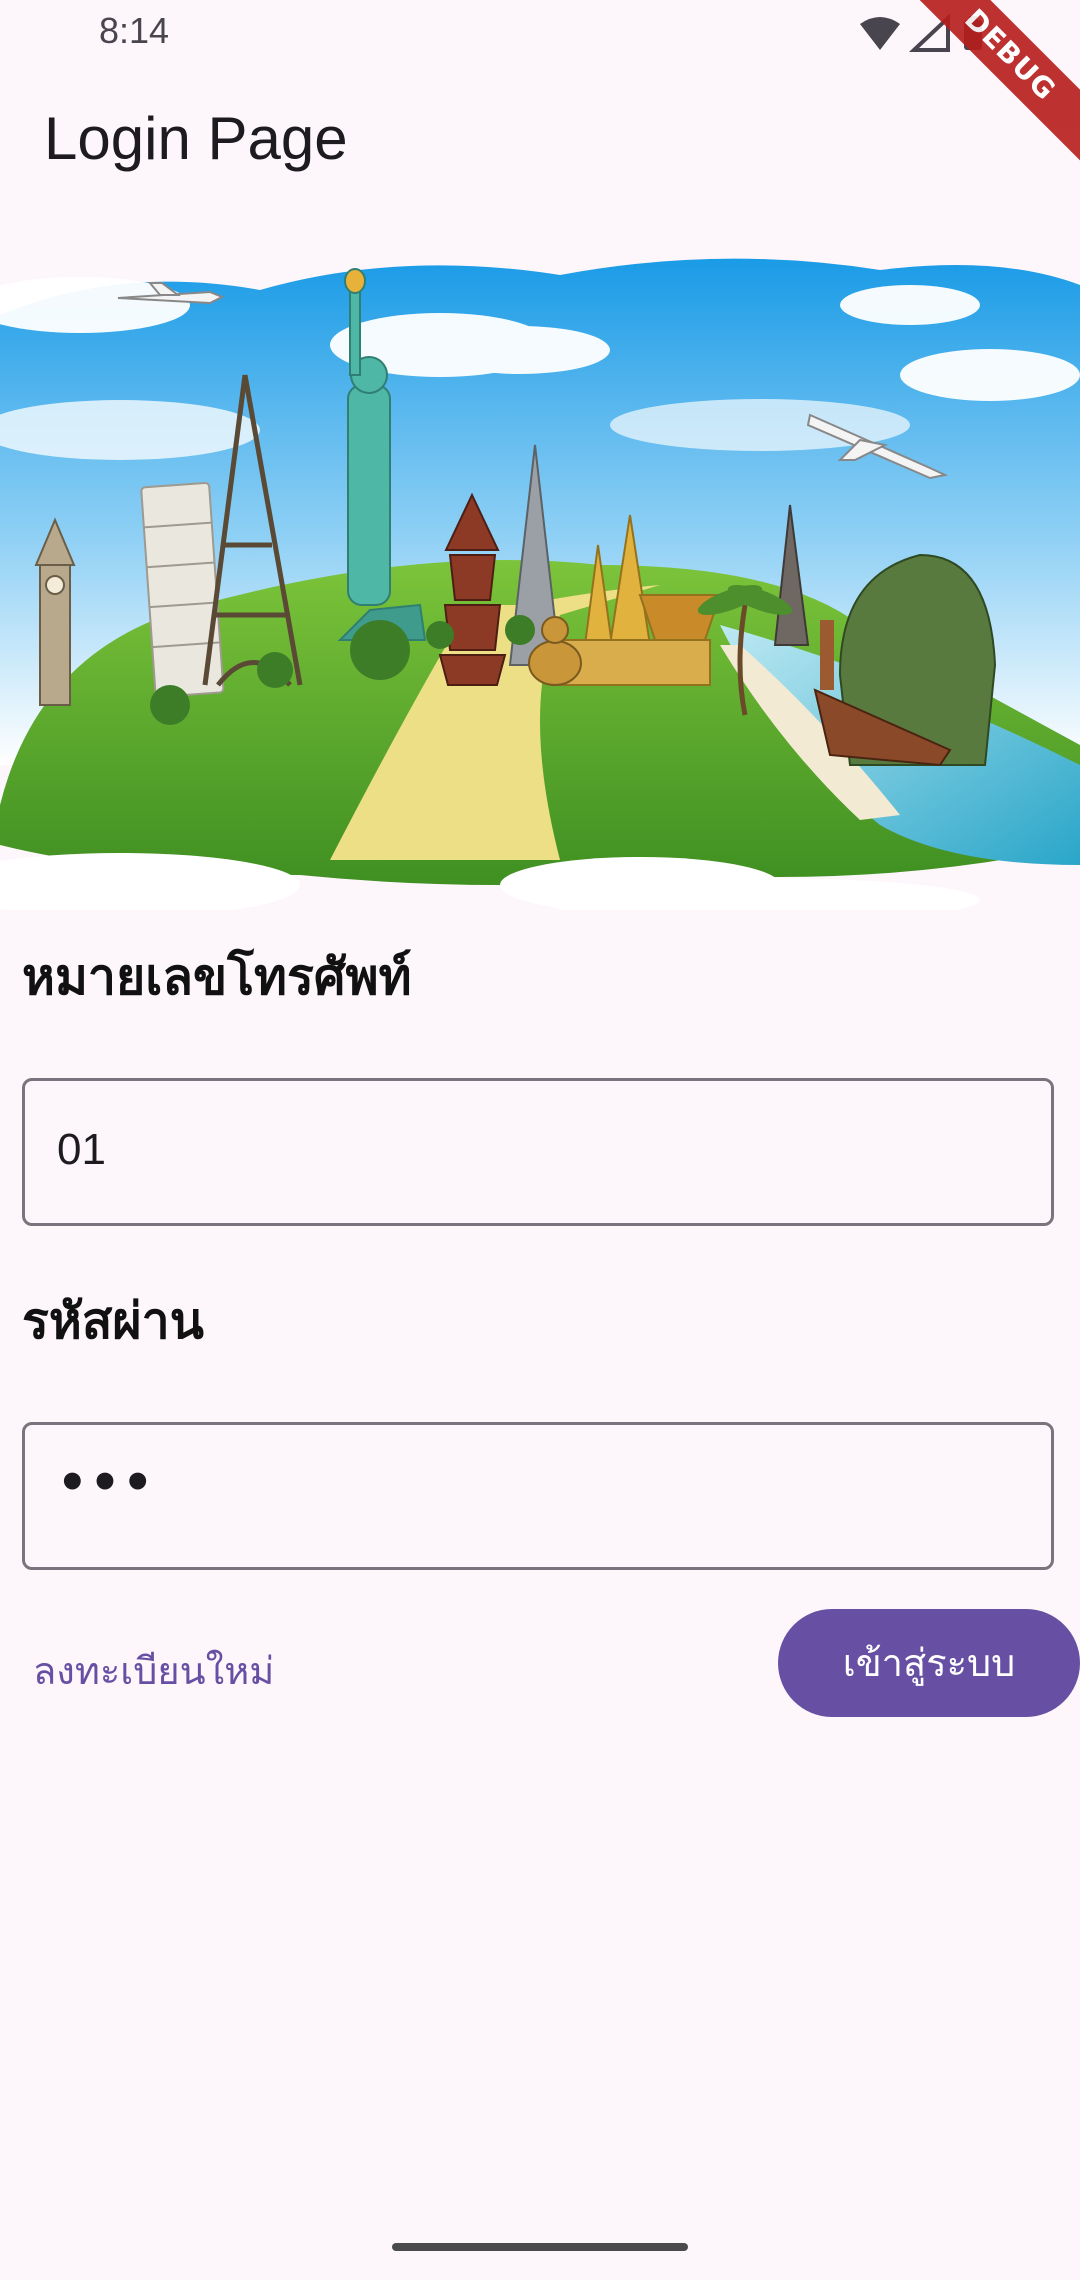 This screenshot has width=1080, height=2280. Describe the element at coordinates (81, 1149) in the screenshot. I see `phone-input-value: 01` at that location.